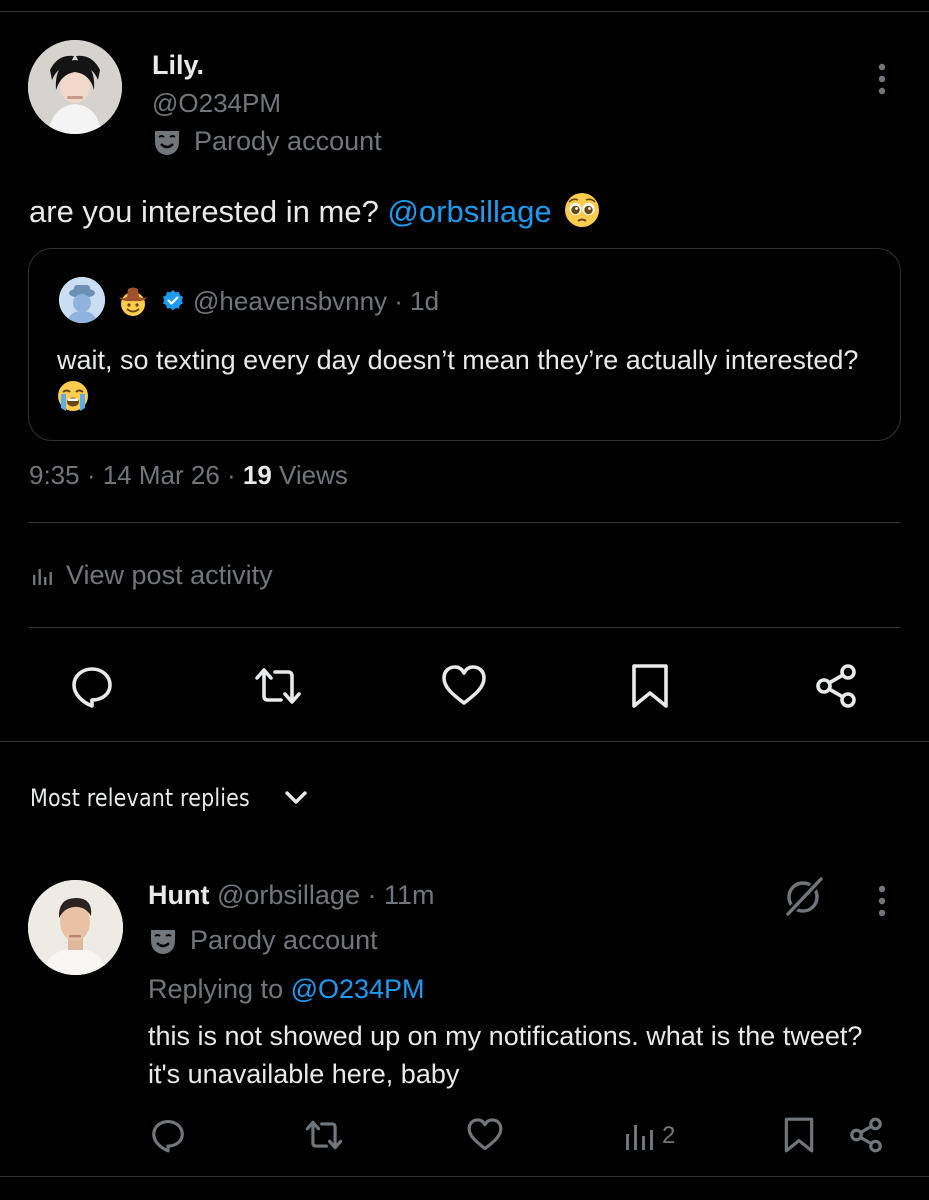 The image size is (929, 1200). I want to click on post-timestamp-and-views: 9:35 · 14 Mar 26 · 19 Views, so click(188, 475).